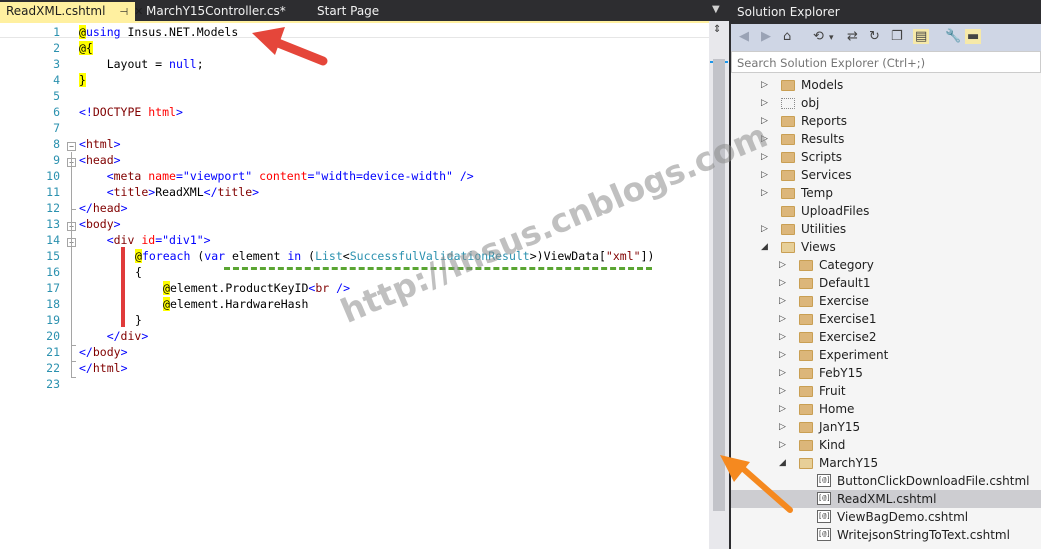  Describe the element at coordinates (886, 121) in the screenshot. I see `tree-item: ▷ Reports` at that location.